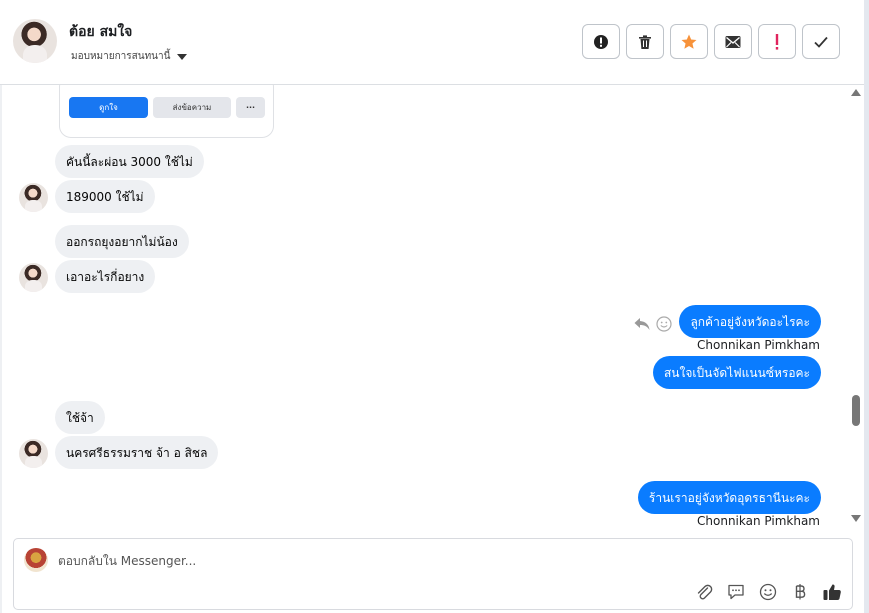  I want to click on message-incoming: เอาอะไรกี่อยาง, so click(105, 276).